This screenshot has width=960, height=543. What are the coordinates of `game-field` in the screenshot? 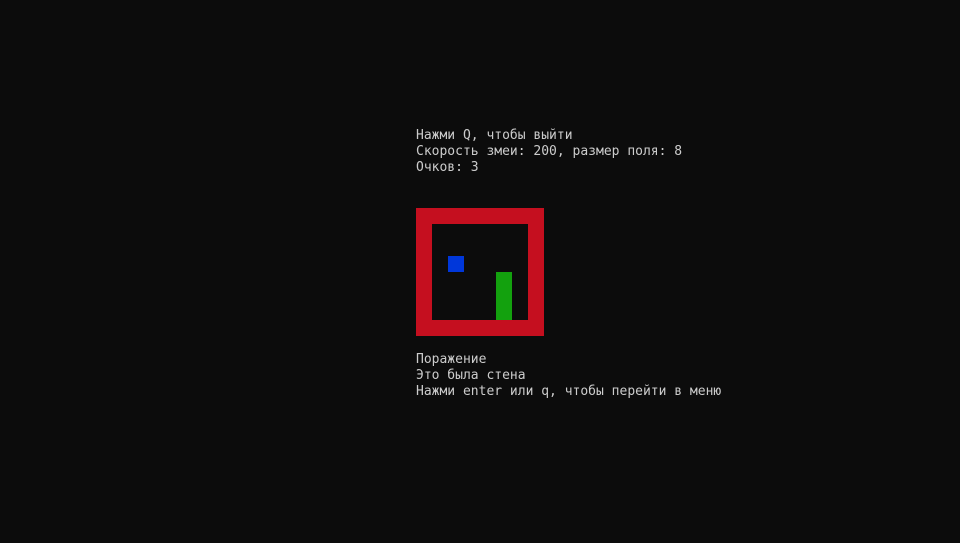 It's located at (480, 272).